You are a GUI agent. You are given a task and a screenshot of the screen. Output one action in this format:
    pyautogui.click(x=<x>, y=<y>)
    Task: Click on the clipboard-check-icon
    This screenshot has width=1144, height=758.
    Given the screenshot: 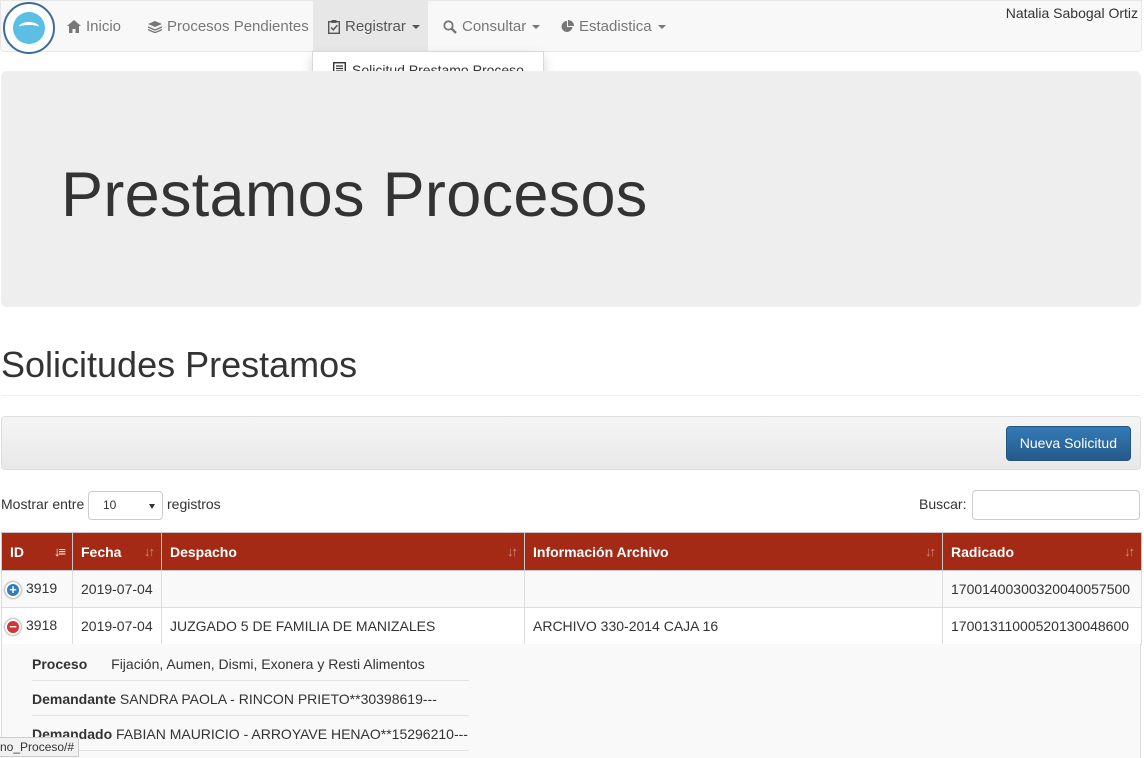 What is the action you would take?
    pyautogui.click(x=334, y=26)
    